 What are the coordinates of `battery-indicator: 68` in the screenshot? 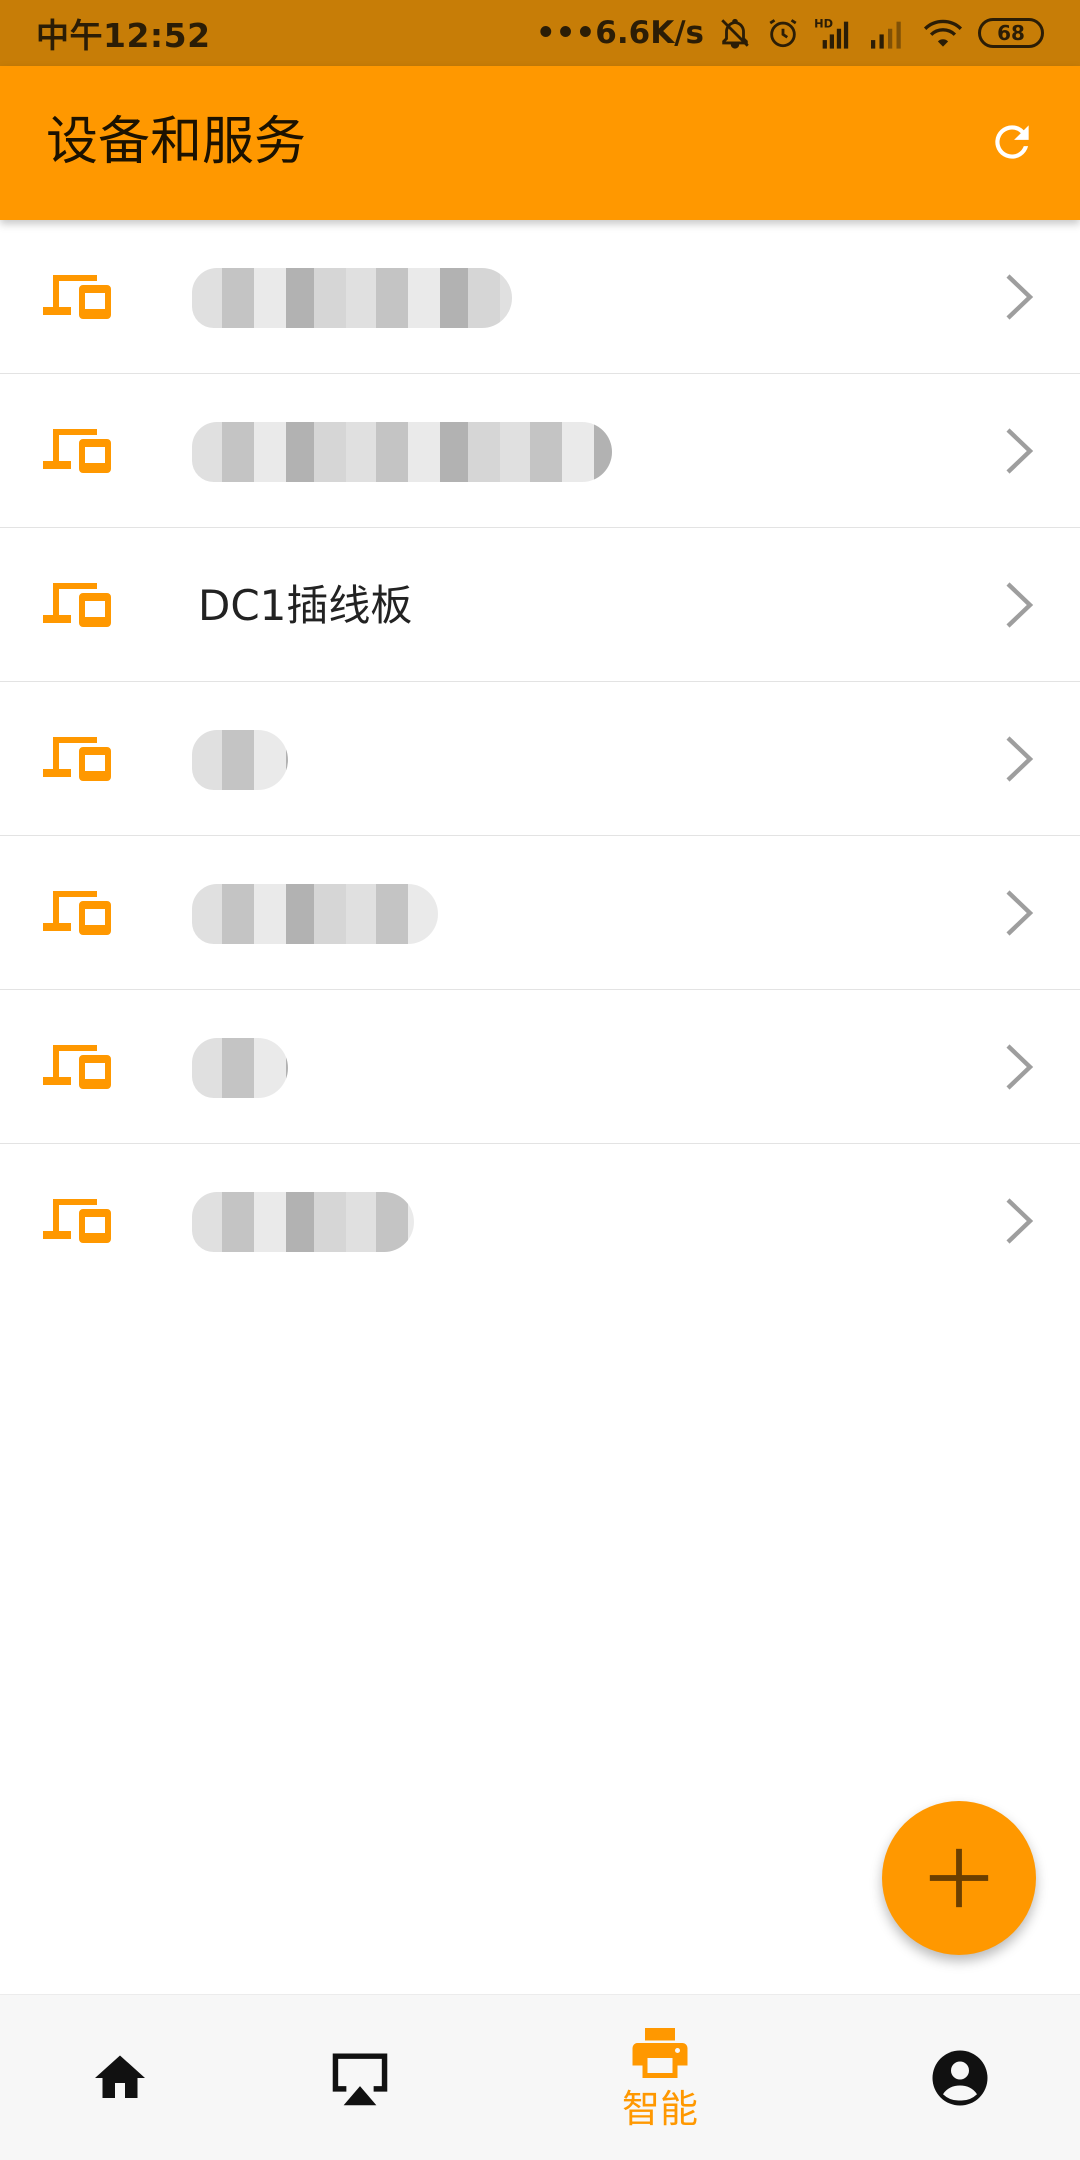 It's located at (1011, 33).